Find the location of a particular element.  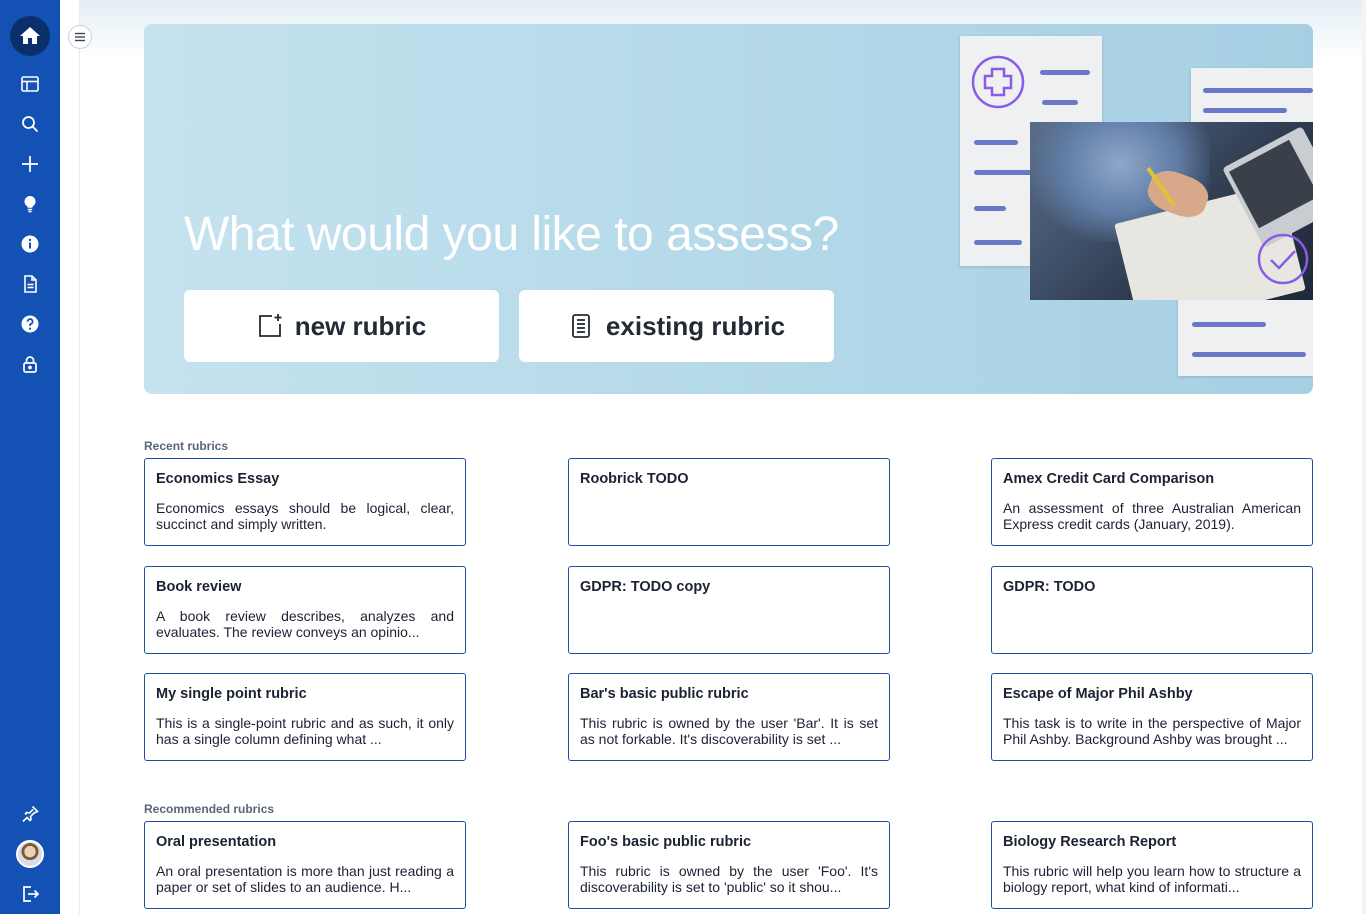

pin-button is located at coordinates (30, 814).